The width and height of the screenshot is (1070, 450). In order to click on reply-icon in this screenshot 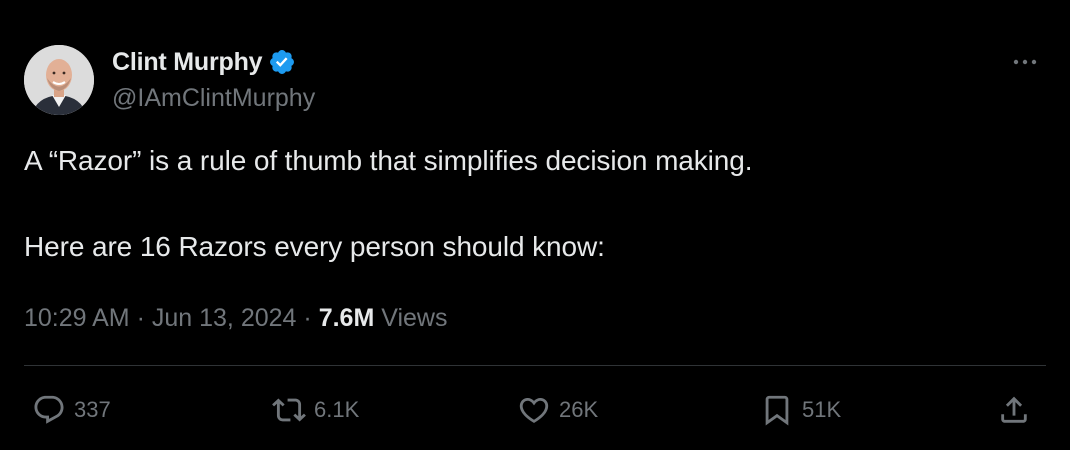, I will do `click(49, 409)`.